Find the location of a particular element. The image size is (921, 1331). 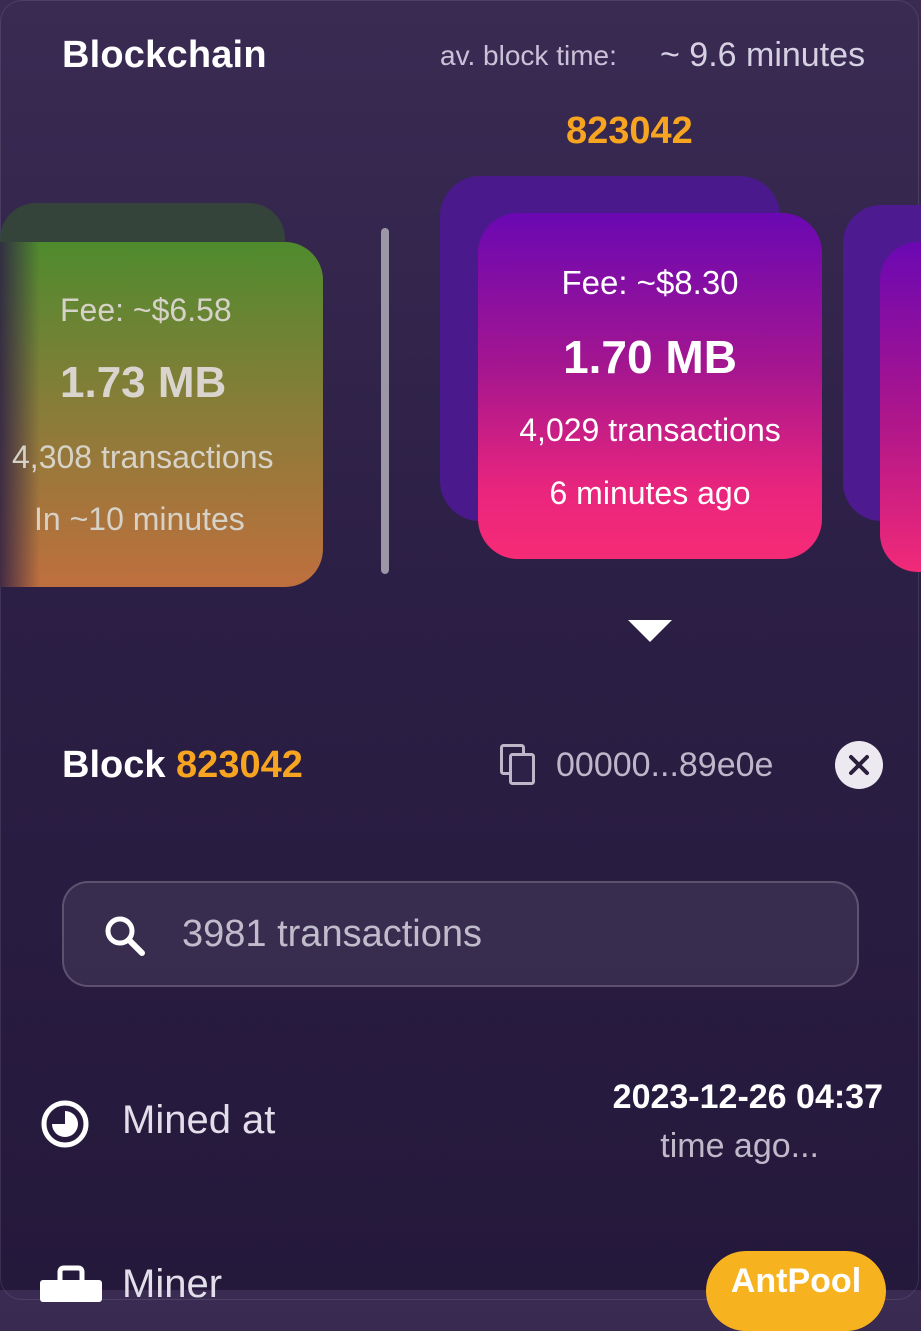

mined-block-size: 1.70 MB is located at coordinates (650, 357).